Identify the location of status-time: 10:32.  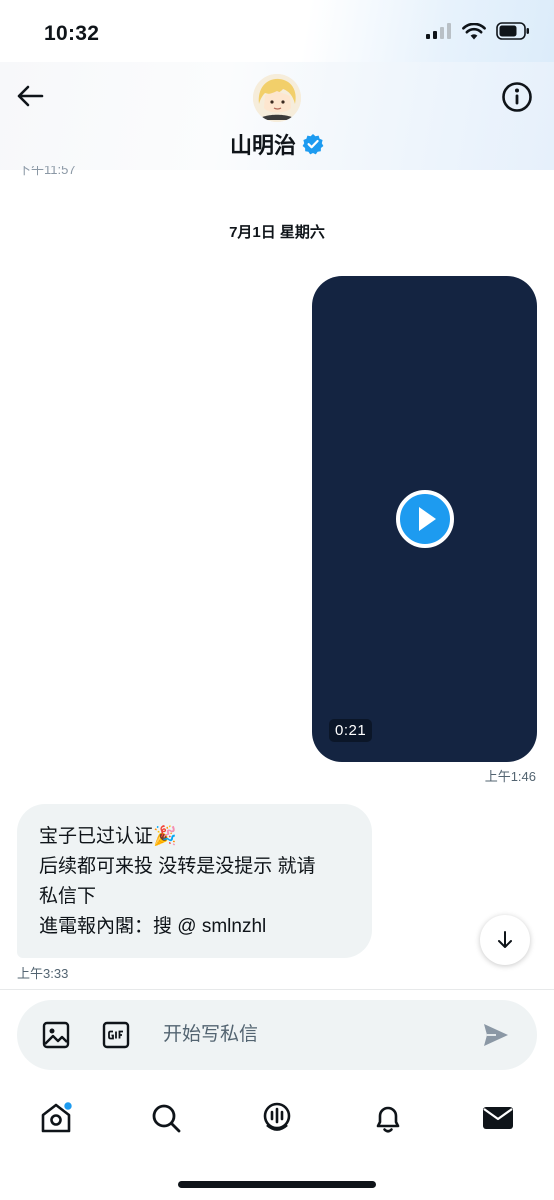
(72, 33).